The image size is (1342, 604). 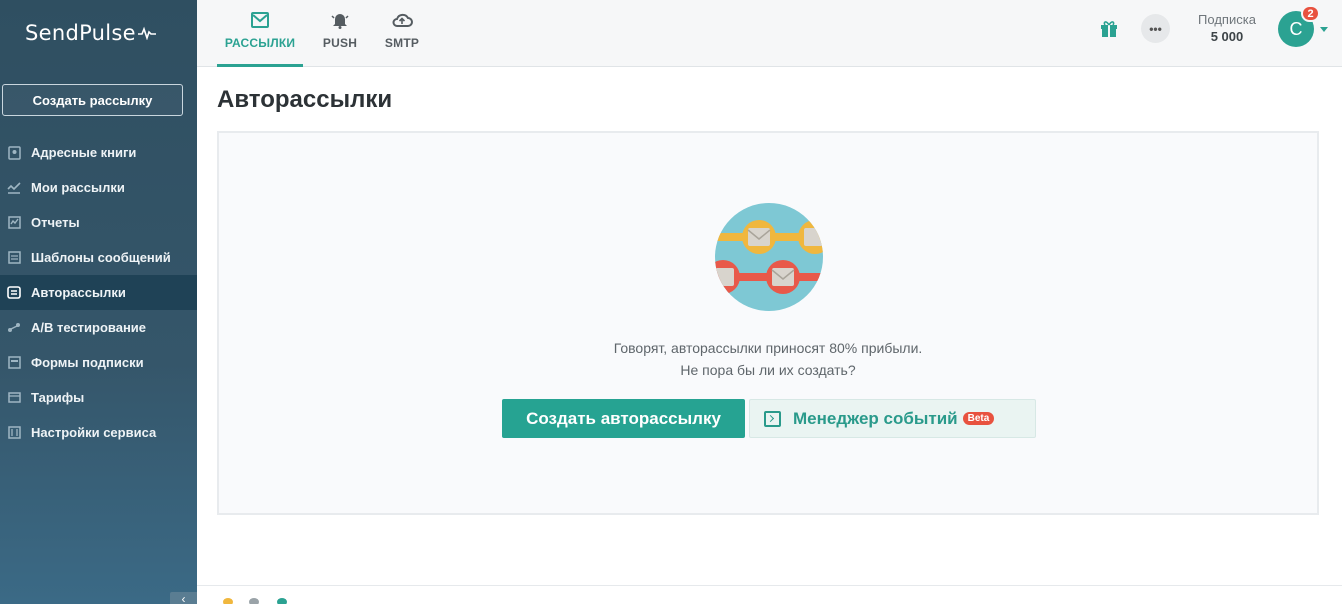 I want to click on sidebar-item-subscription-forms: Формы подписки, so click(x=98, y=362).